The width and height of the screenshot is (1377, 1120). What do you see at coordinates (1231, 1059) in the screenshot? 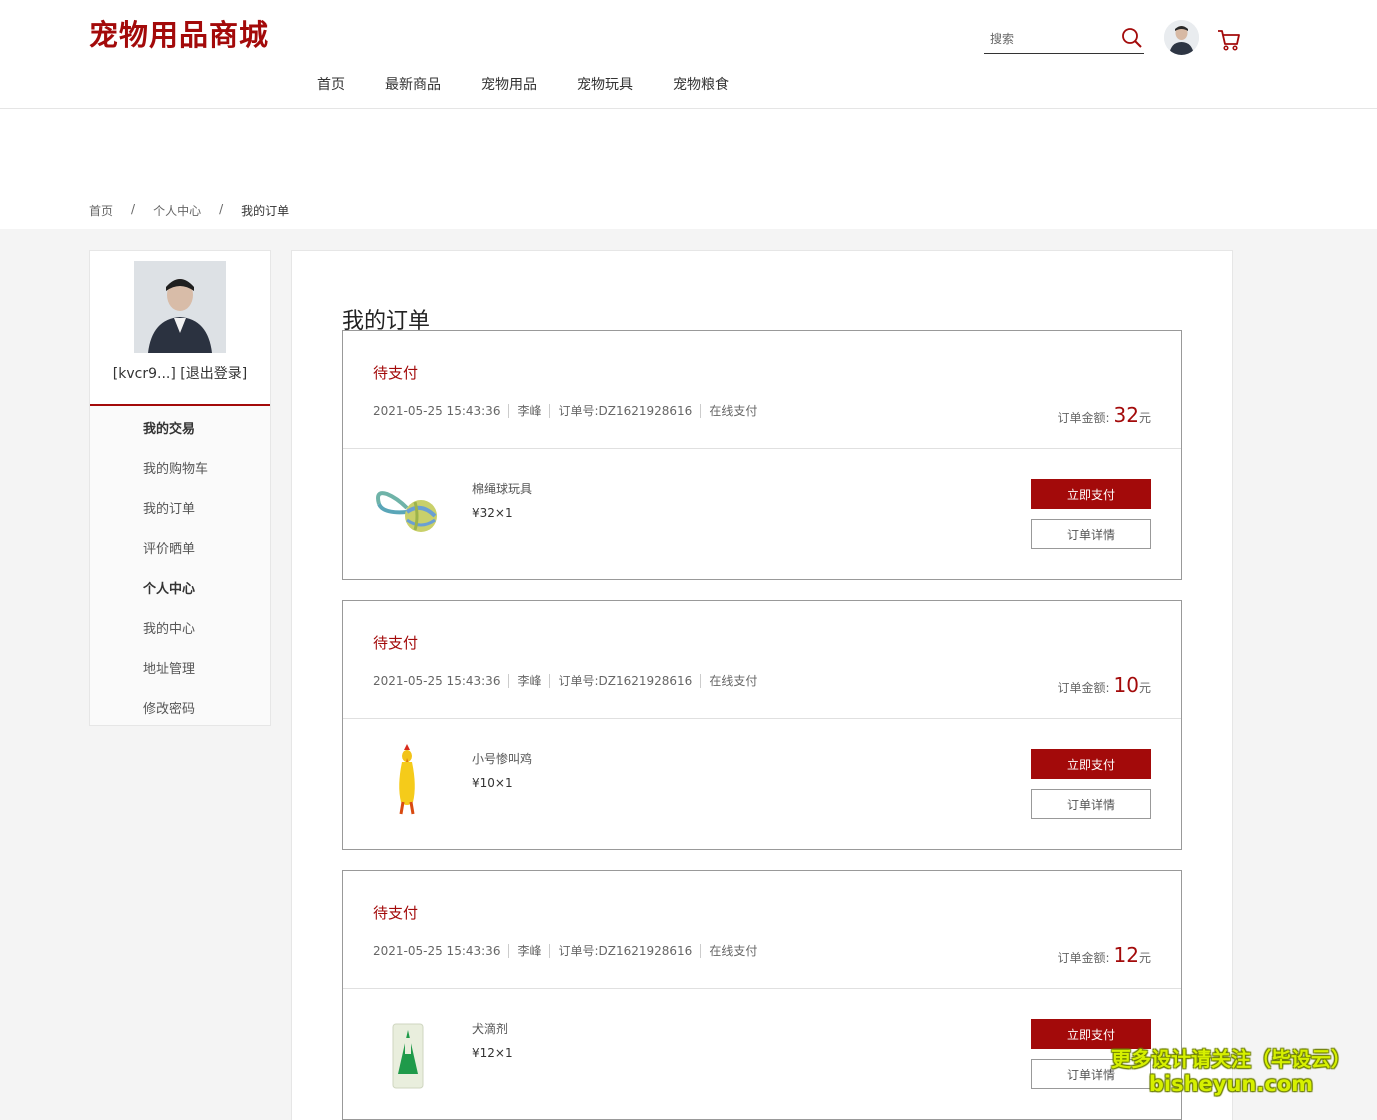
I see `watermark-line1: 更多设计请关注（毕设云）` at bounding box center [1231, 1059].